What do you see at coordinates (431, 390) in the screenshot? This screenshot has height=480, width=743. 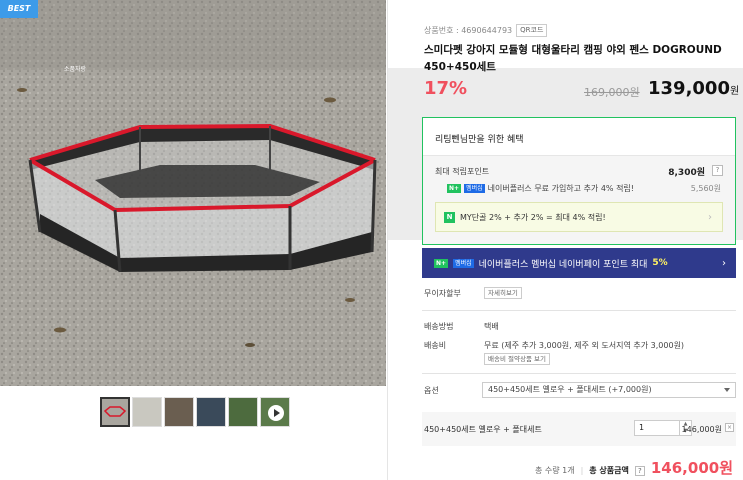 I see `option-label: 옵션` at bounding box center [431, 390].